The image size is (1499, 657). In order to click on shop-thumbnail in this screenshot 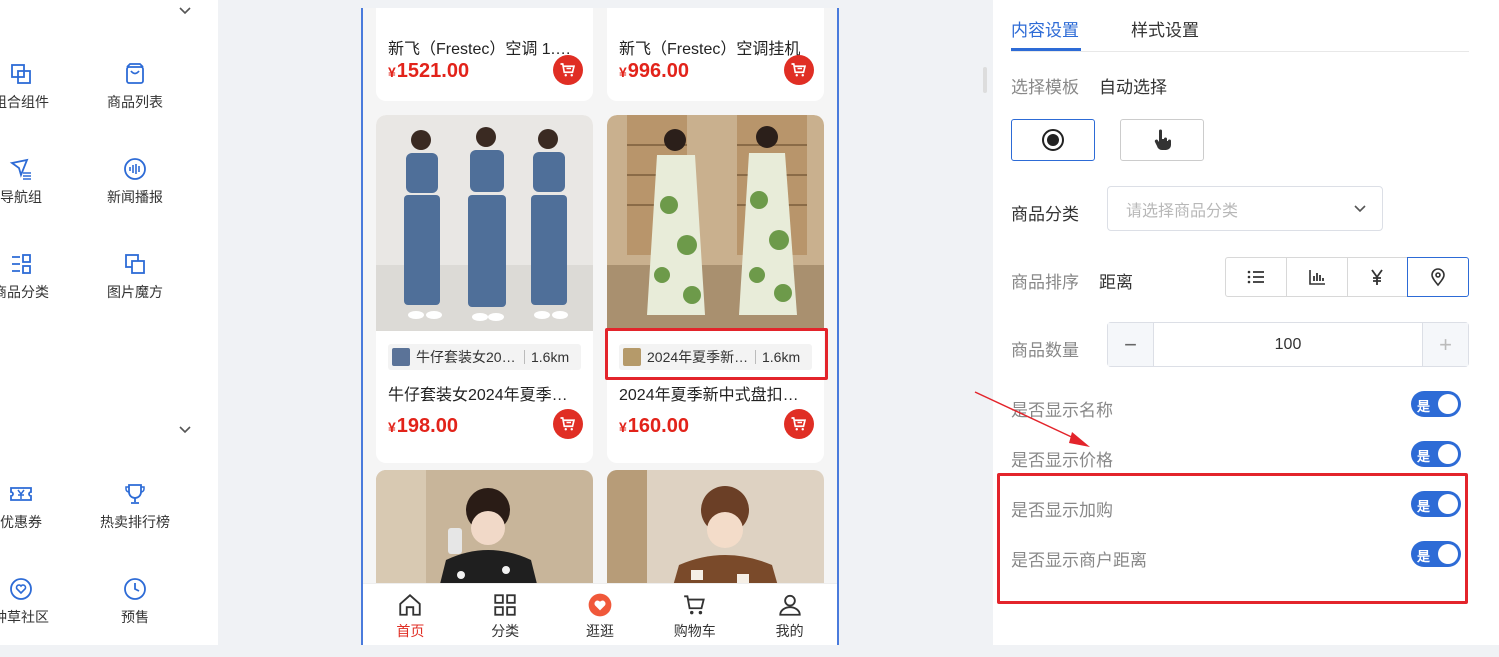, I will do `click(401, 357)`.